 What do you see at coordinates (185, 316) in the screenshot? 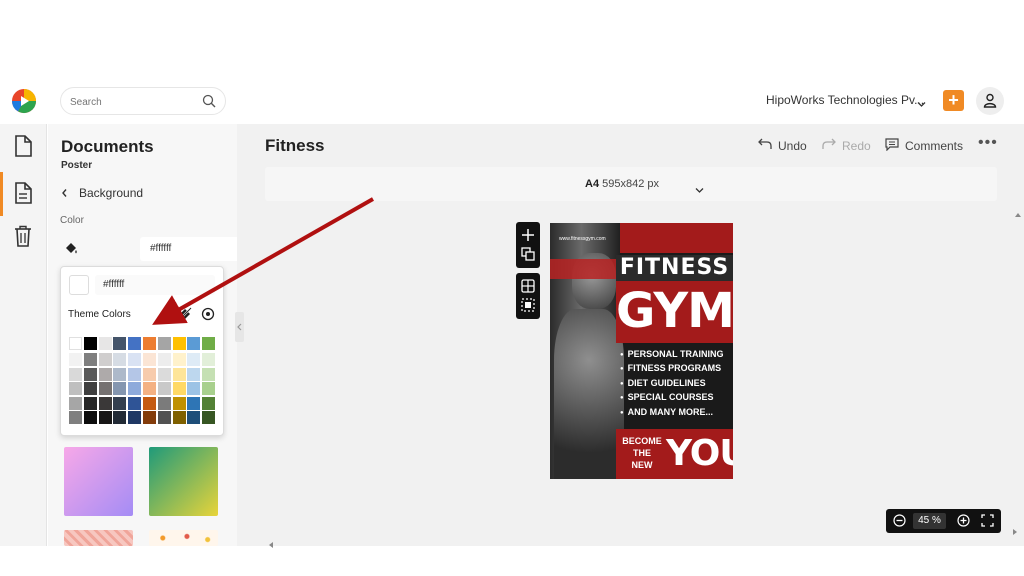
I see `no-fill-icon` at bounding box center [185, 316].